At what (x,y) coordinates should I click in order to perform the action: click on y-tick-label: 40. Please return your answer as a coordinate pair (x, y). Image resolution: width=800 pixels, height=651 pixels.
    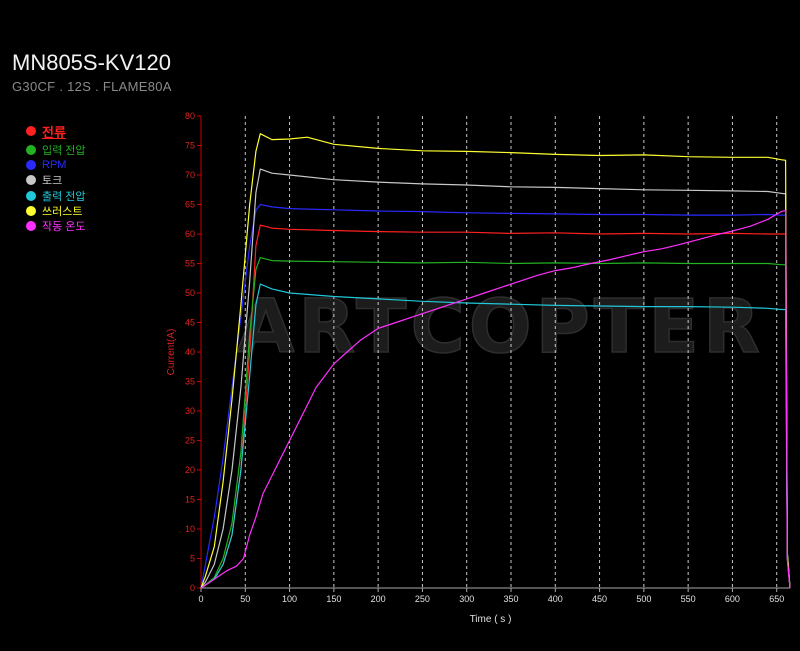
    Looking at the image, I should click on (190, 352).